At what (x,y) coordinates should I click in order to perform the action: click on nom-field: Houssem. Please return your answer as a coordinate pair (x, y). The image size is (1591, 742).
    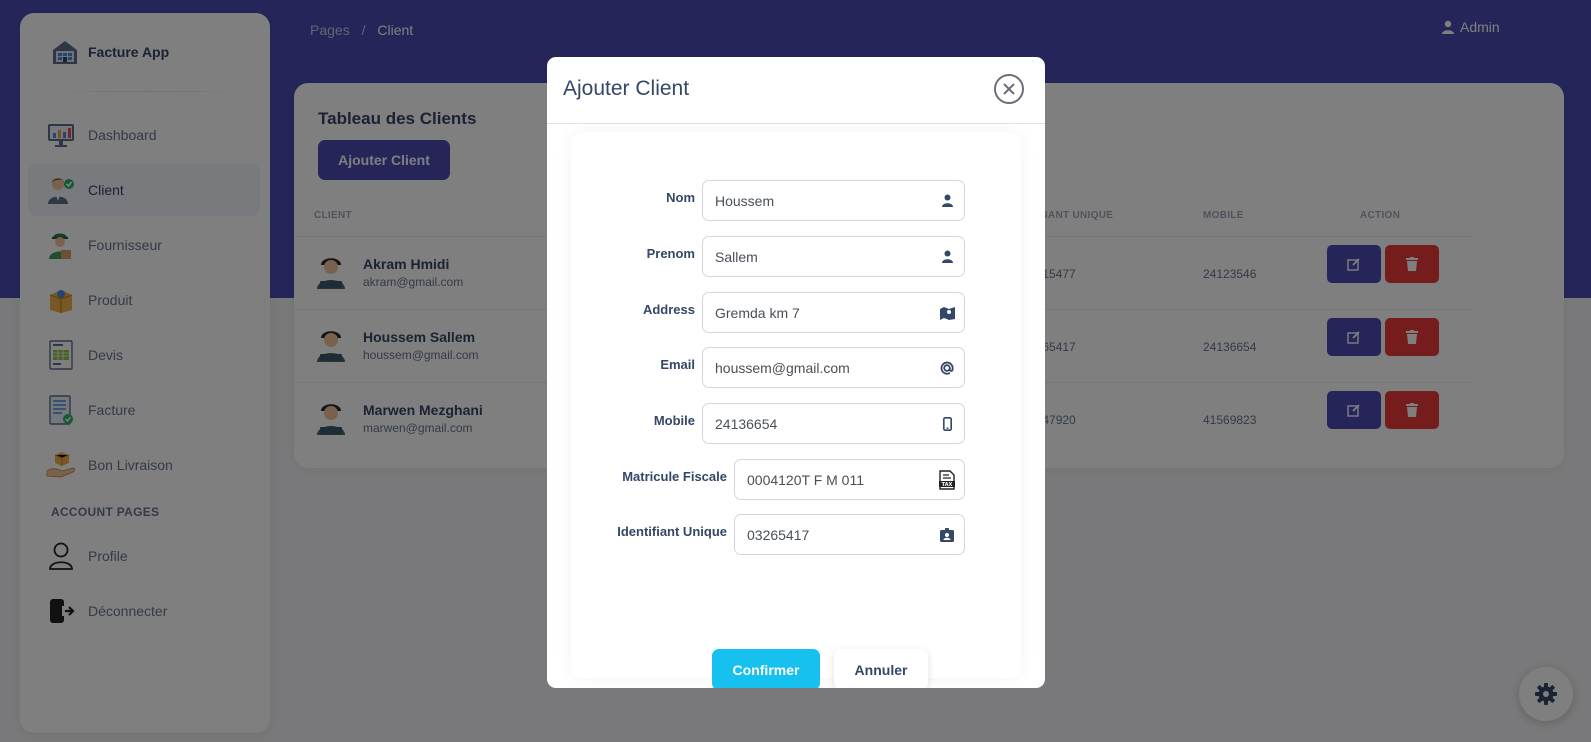
    Looking at the image, I should click on (833, 200).